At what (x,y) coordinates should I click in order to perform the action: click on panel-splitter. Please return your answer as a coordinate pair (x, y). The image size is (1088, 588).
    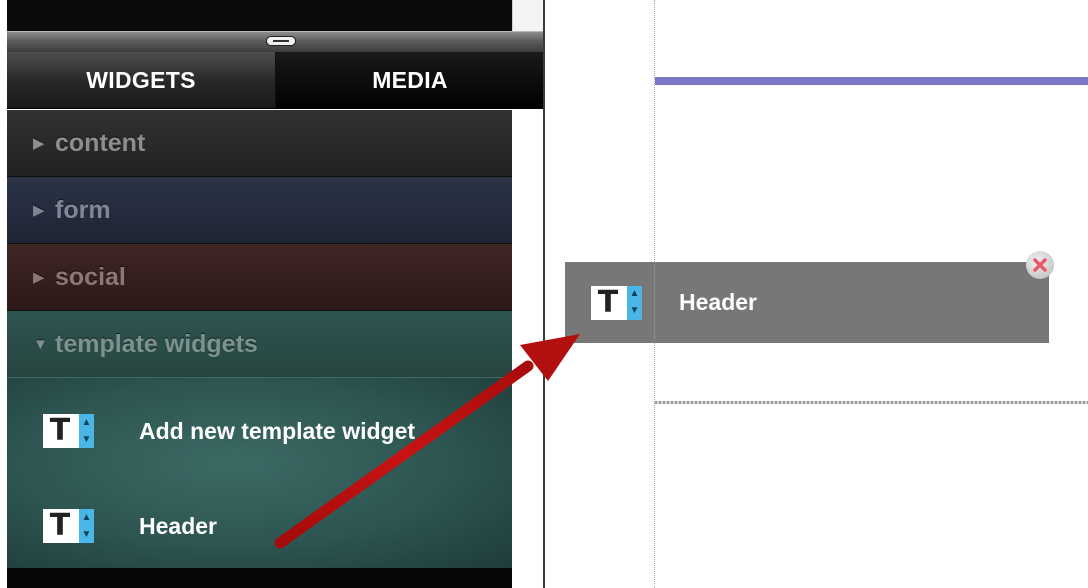
    Looking at the image, I should click on (276, 42).